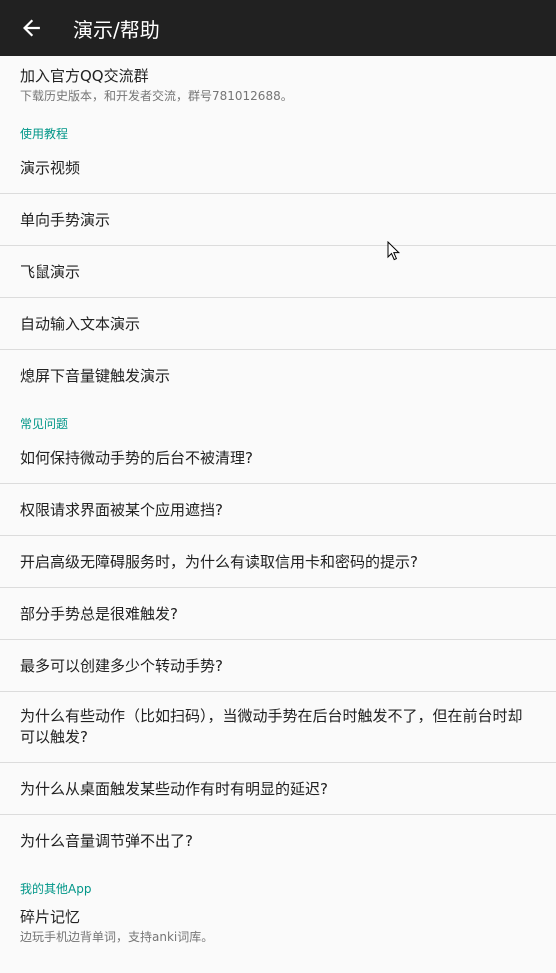  What do you see at coordinates (50, 271) in the screenshot?
I see `tutorial-item-label: 飞鼠演示` at bounding box center [50, 271].